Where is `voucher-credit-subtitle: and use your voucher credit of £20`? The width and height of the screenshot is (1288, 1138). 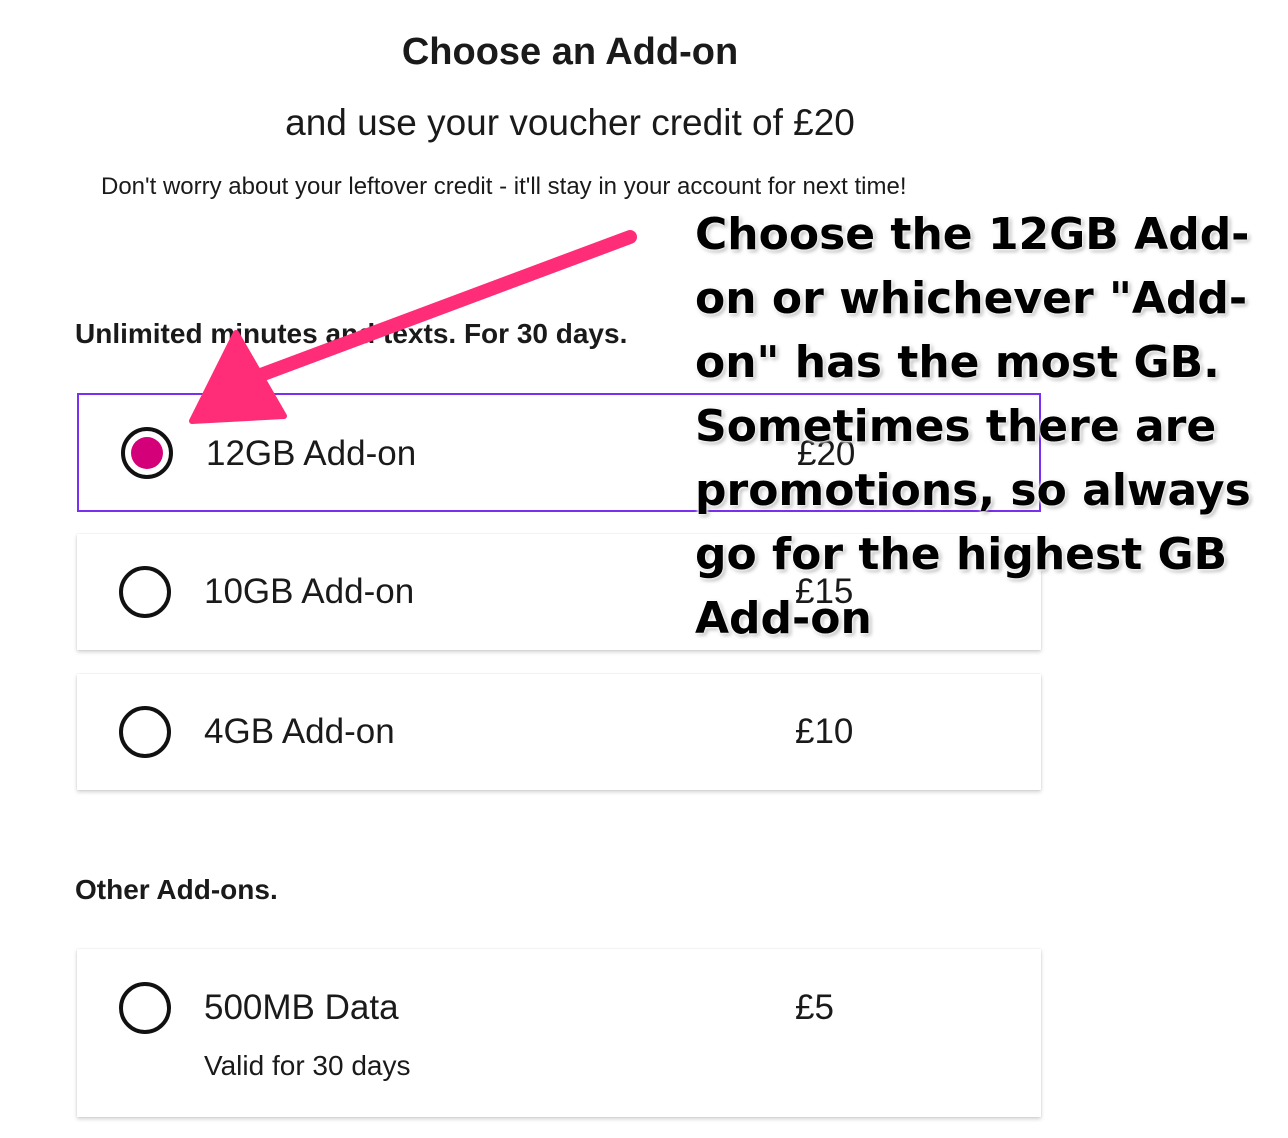 voucher-credit-subtitle: and use your voucher credit of £20 is located at coordinates (570, 122).